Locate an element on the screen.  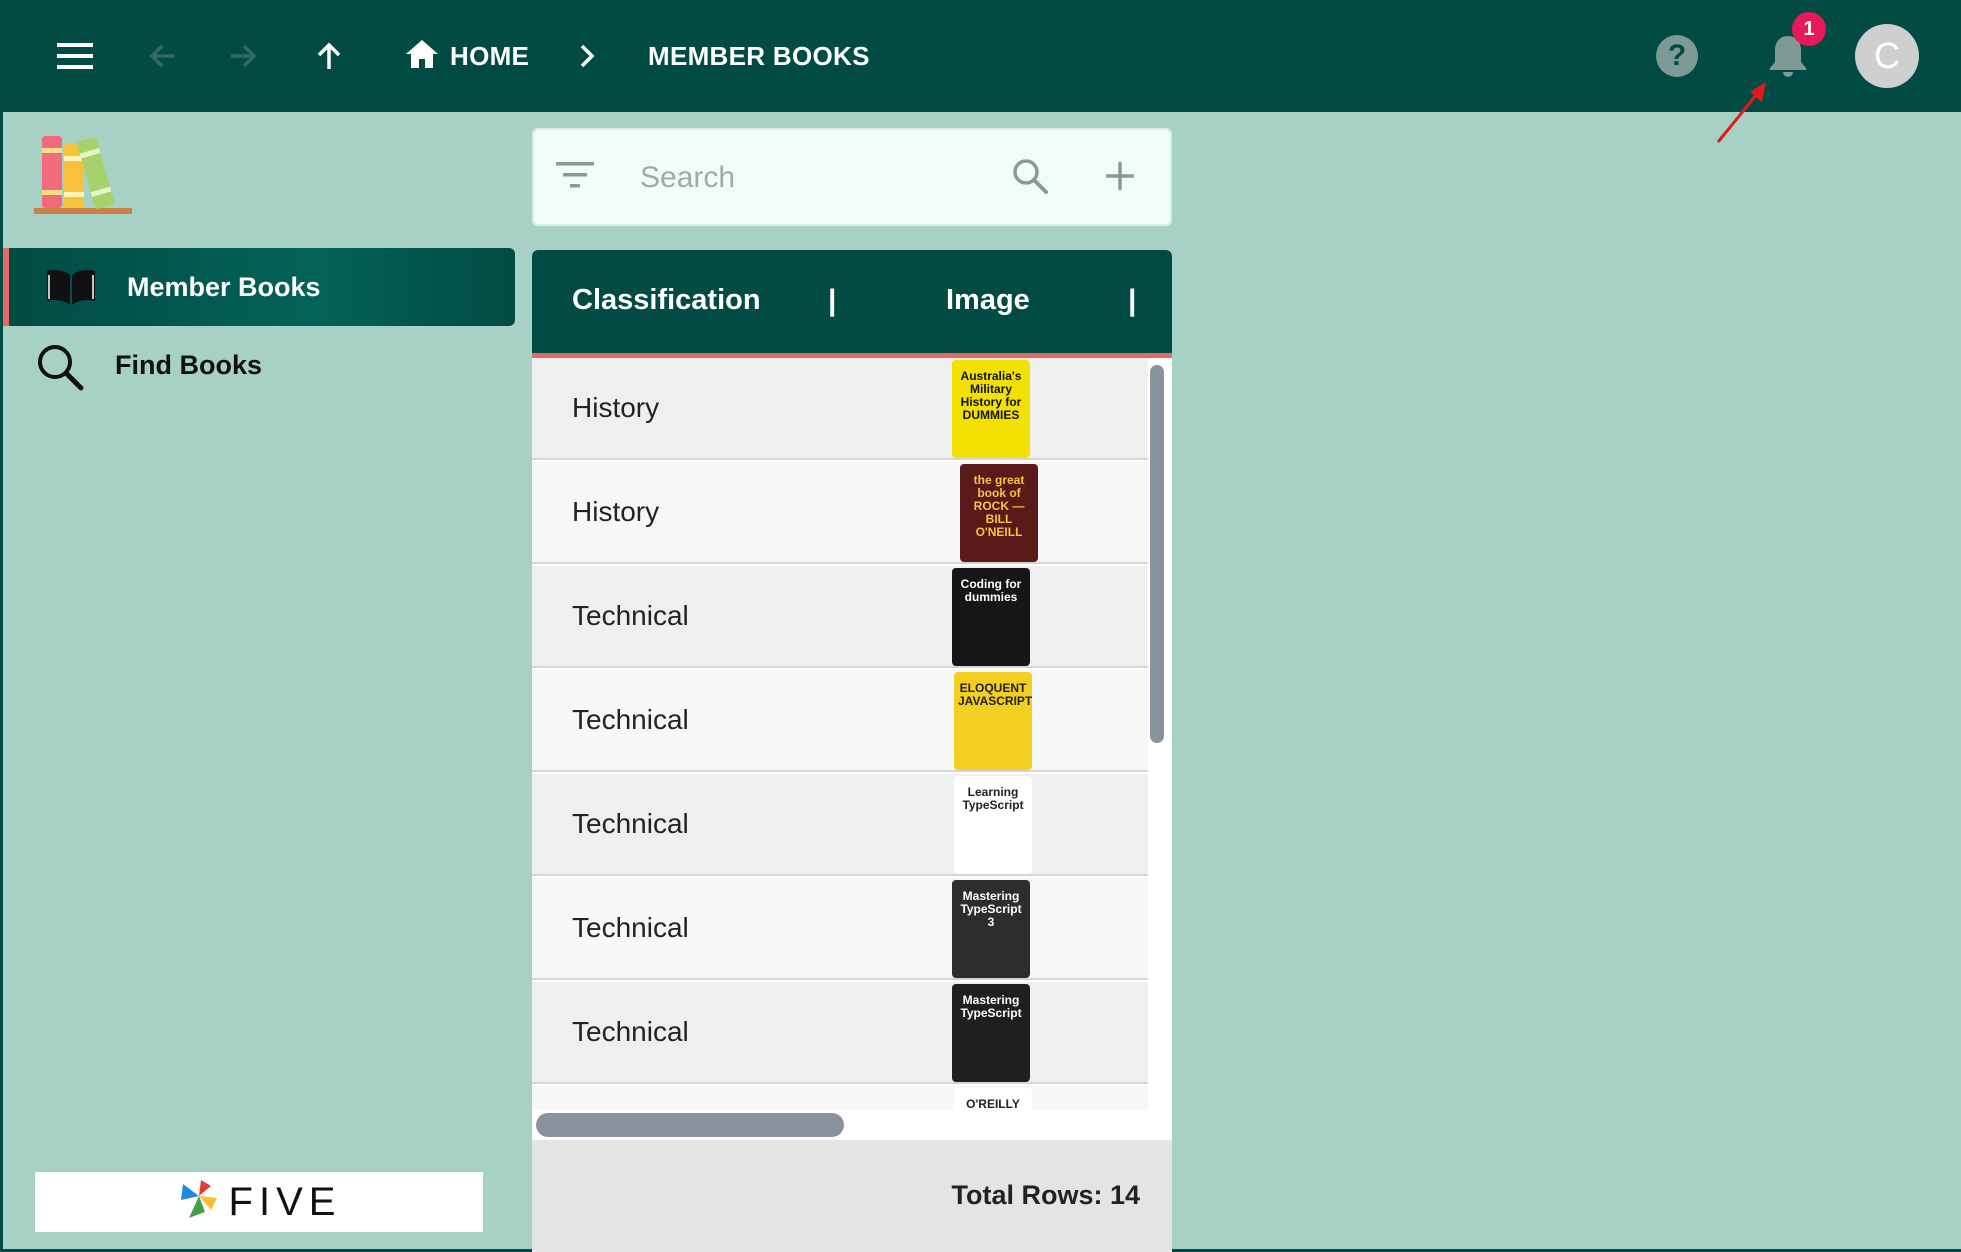
app-logo is located at coordinates (83, 174).